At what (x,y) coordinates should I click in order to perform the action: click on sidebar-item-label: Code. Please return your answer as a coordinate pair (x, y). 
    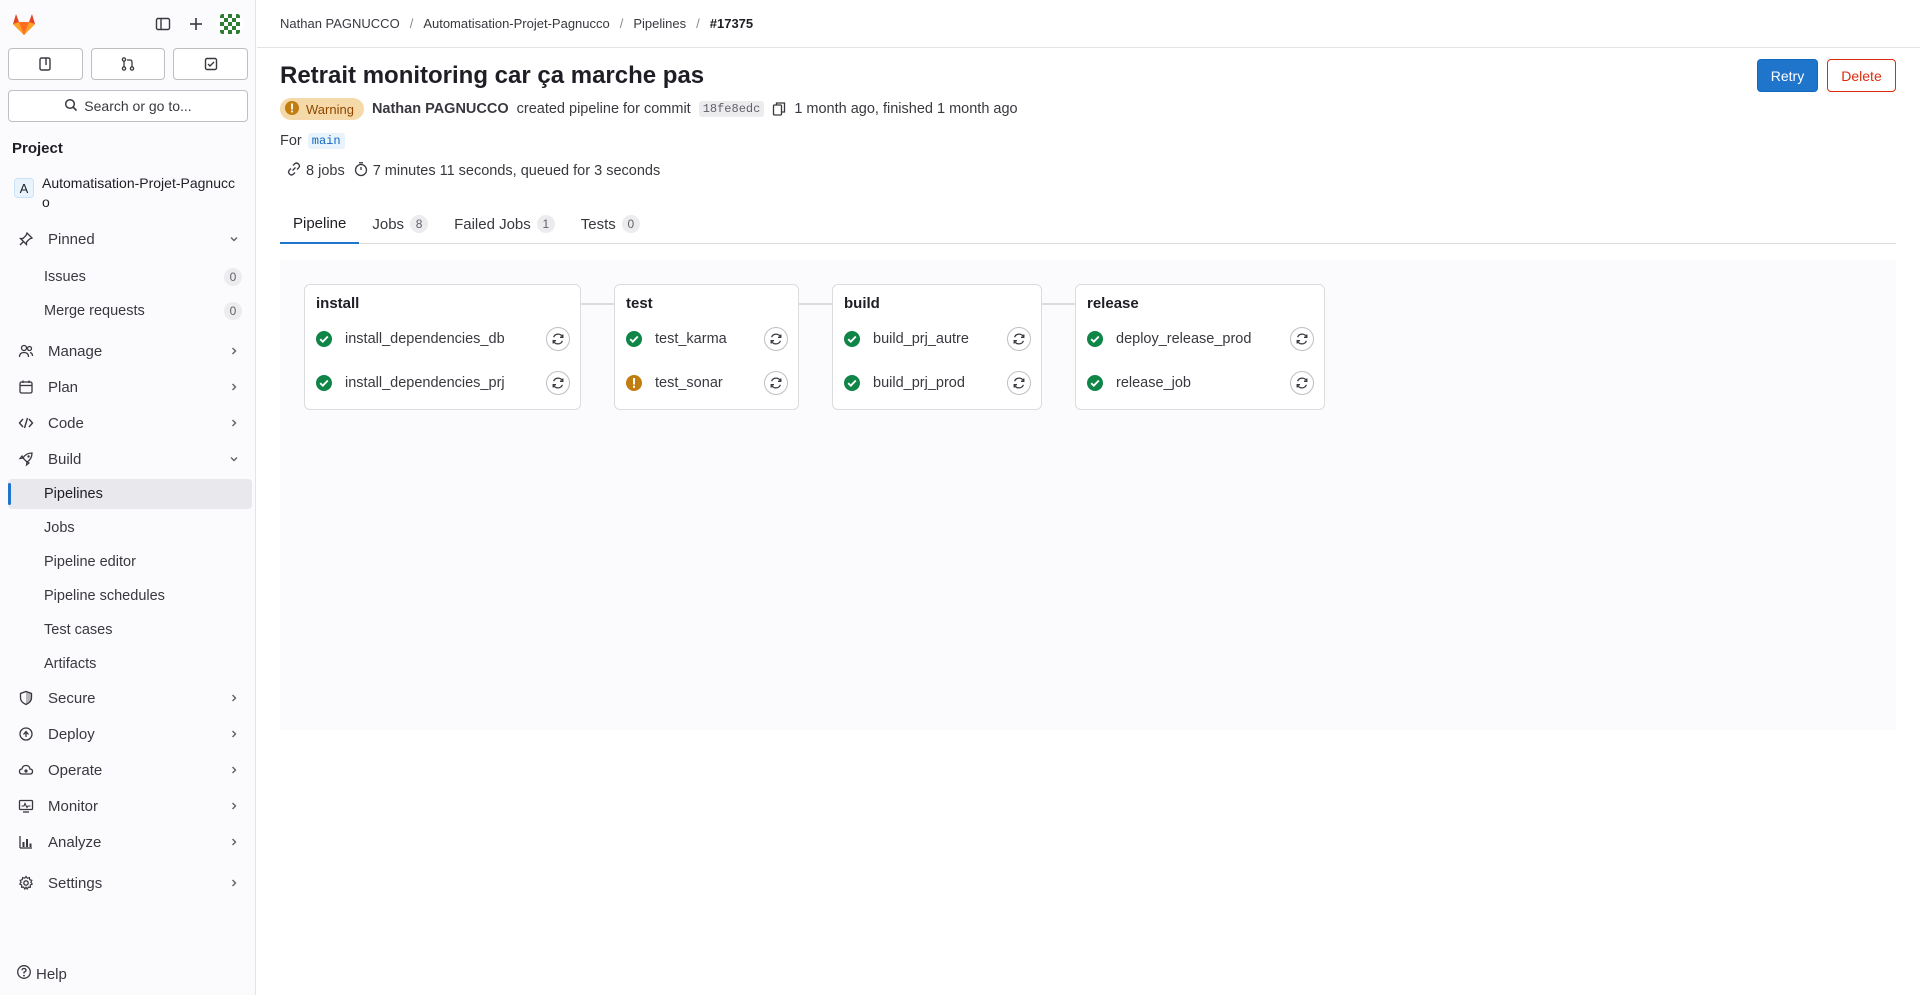
    Looking at the image, I should click on (66, 423).